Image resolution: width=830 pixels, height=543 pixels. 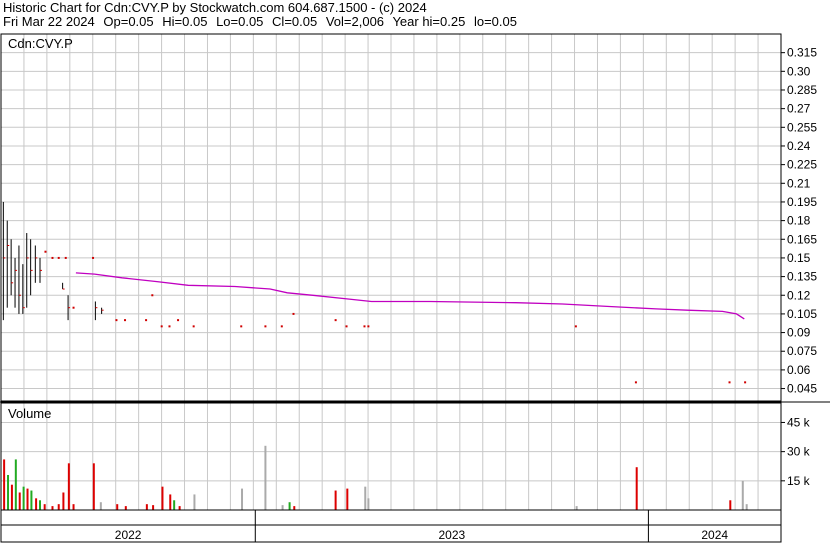 What do you see at coordinates (40, 43) in the screenshot?
I see `price-panel-title: Cdn:CVY.P` at bounding box center [40, 43].